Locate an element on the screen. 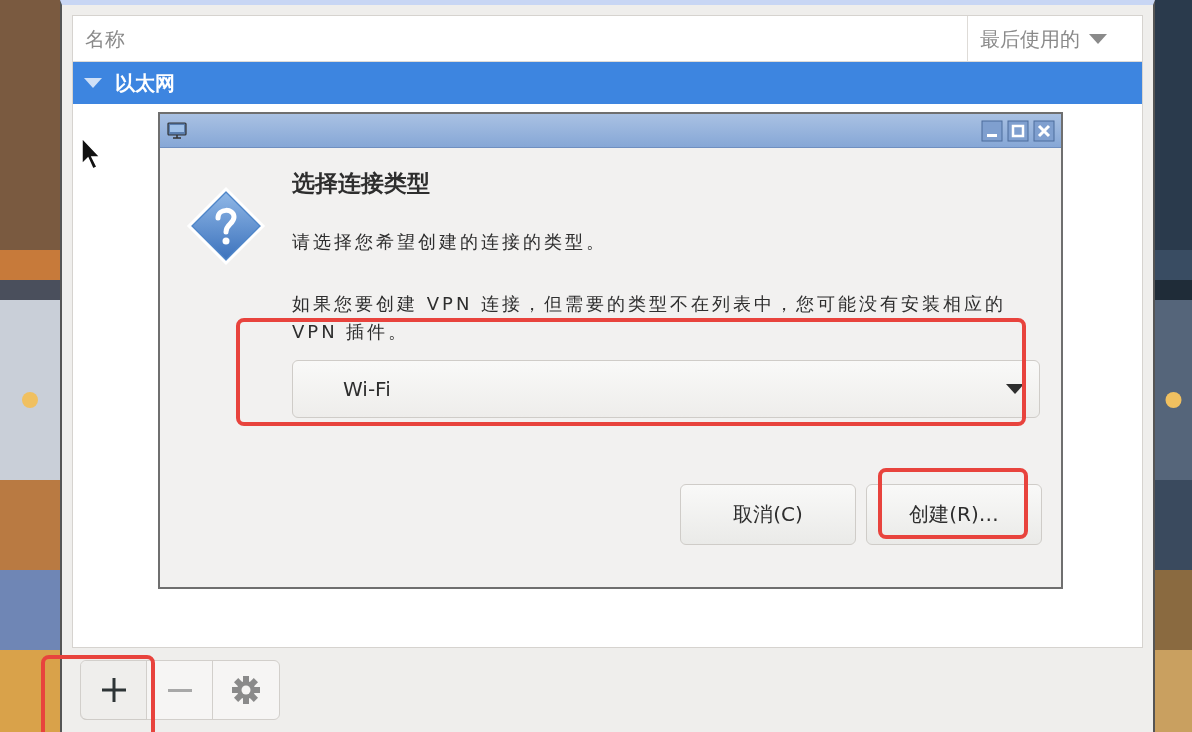 The image size is (1192, 732). dialog-text: 请选择您希望创建的连接的类型。 is located at coordinates (450, 241).